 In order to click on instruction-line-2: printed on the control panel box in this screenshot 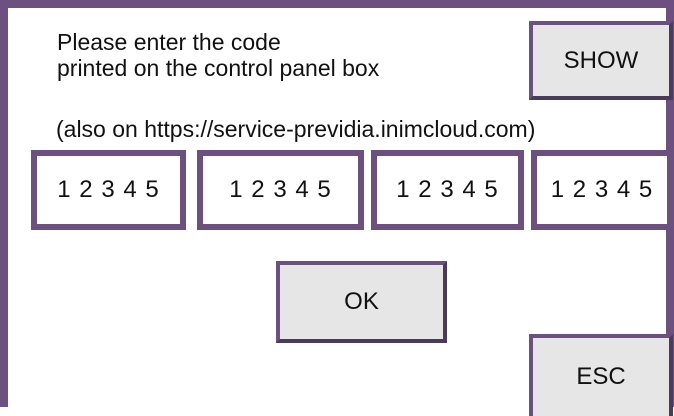, I will do `click(218, 68)`.